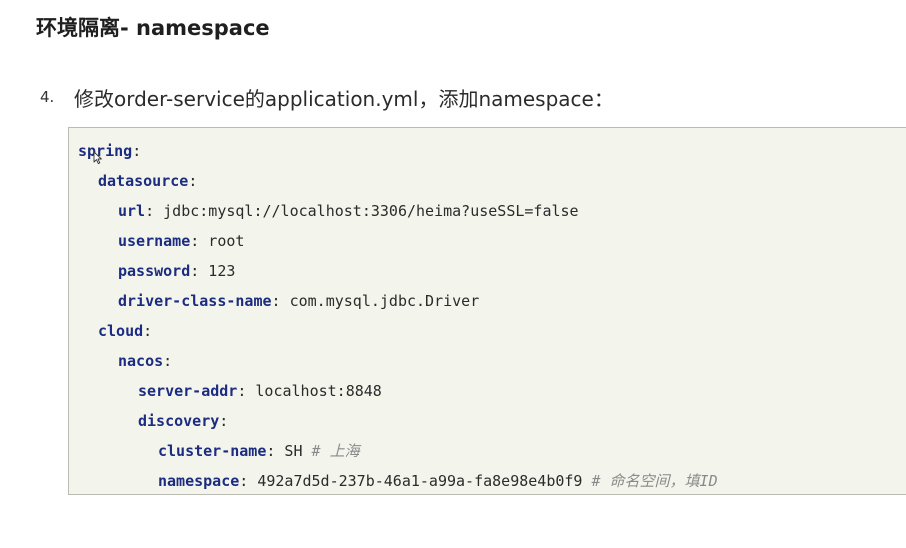  I want to click on code-line-discovery: discovery:, so click(183, 421).